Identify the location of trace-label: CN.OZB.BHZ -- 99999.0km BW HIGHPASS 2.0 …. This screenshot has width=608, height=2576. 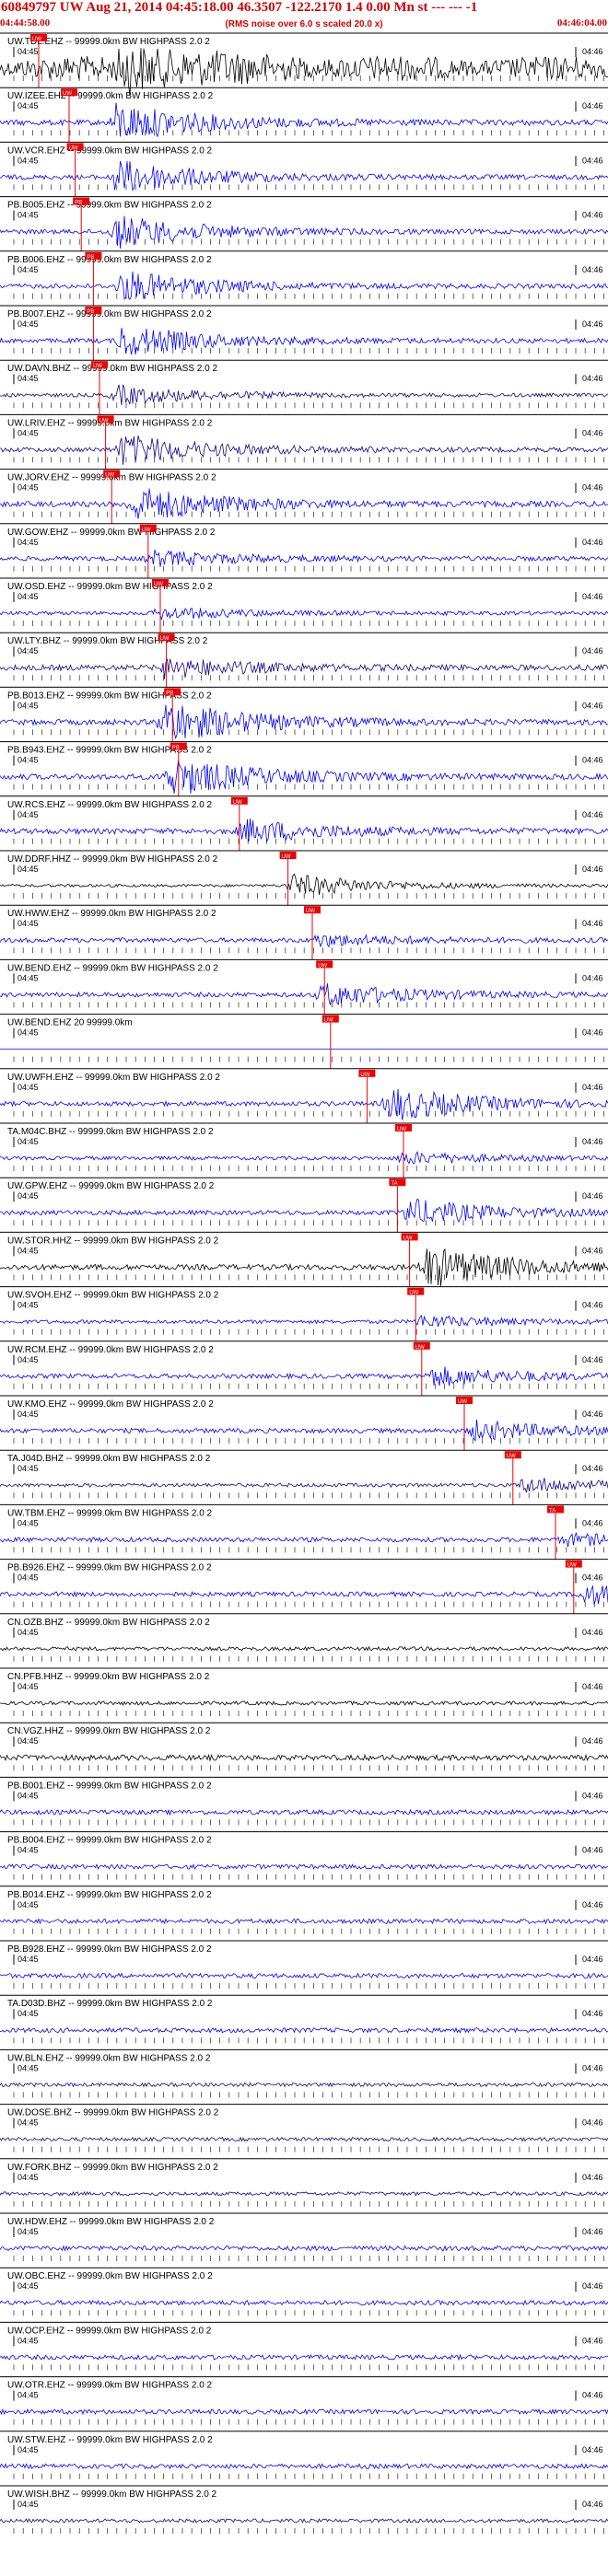
(108, 1623).